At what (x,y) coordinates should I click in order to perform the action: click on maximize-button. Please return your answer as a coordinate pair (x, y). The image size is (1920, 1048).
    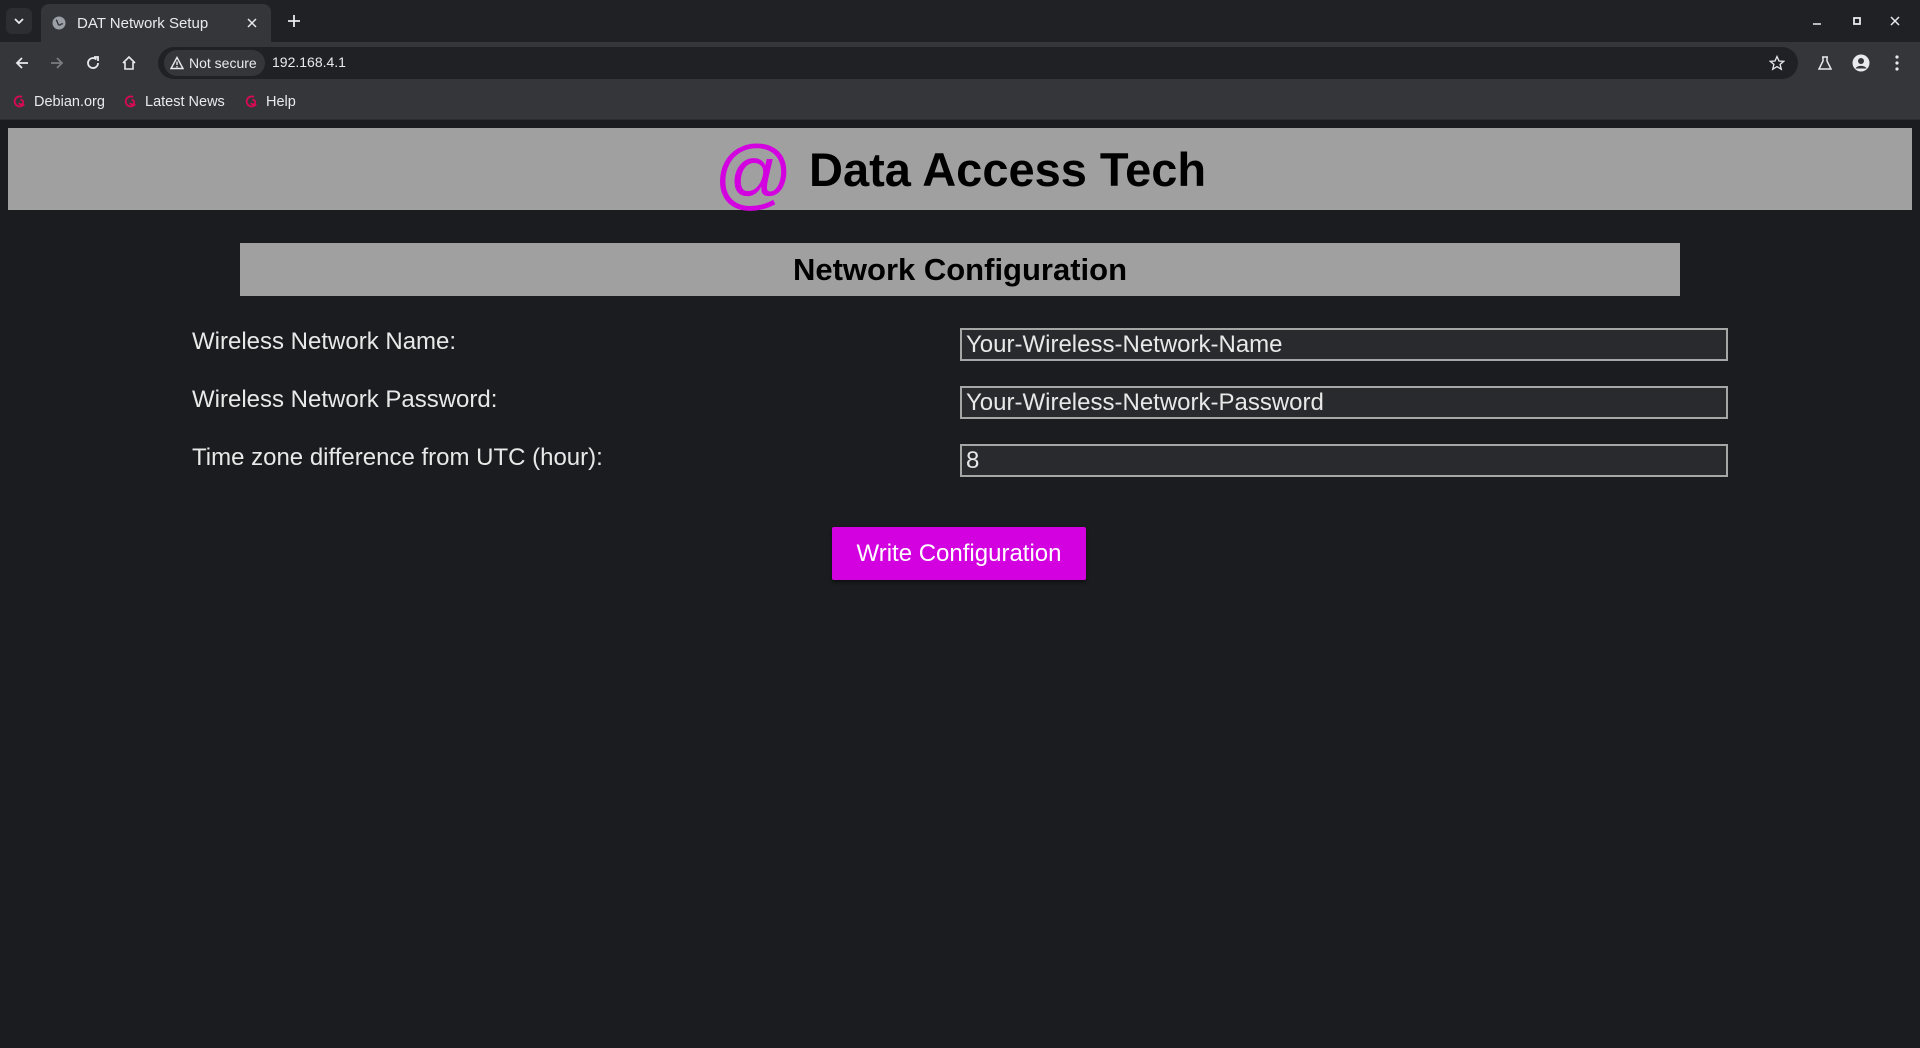
    Looking at the image, I should click on (1857, 21).